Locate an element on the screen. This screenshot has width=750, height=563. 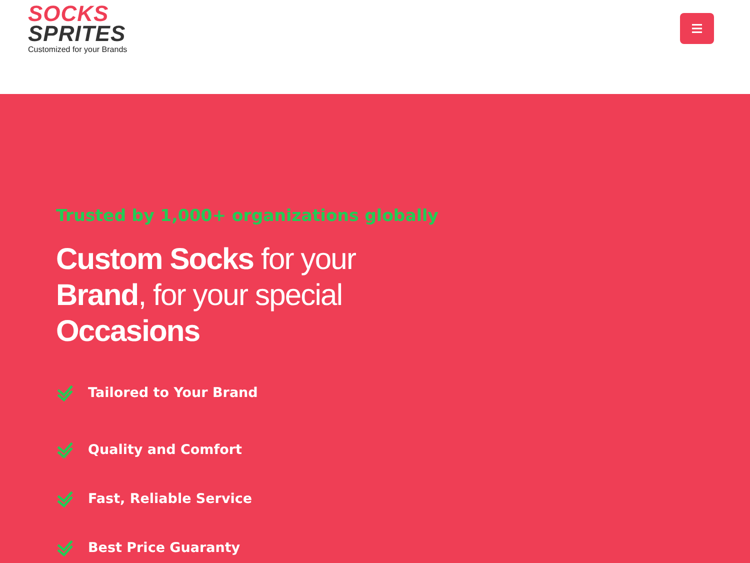
logo-text: SPRITES is located at coordinates (77, 34).